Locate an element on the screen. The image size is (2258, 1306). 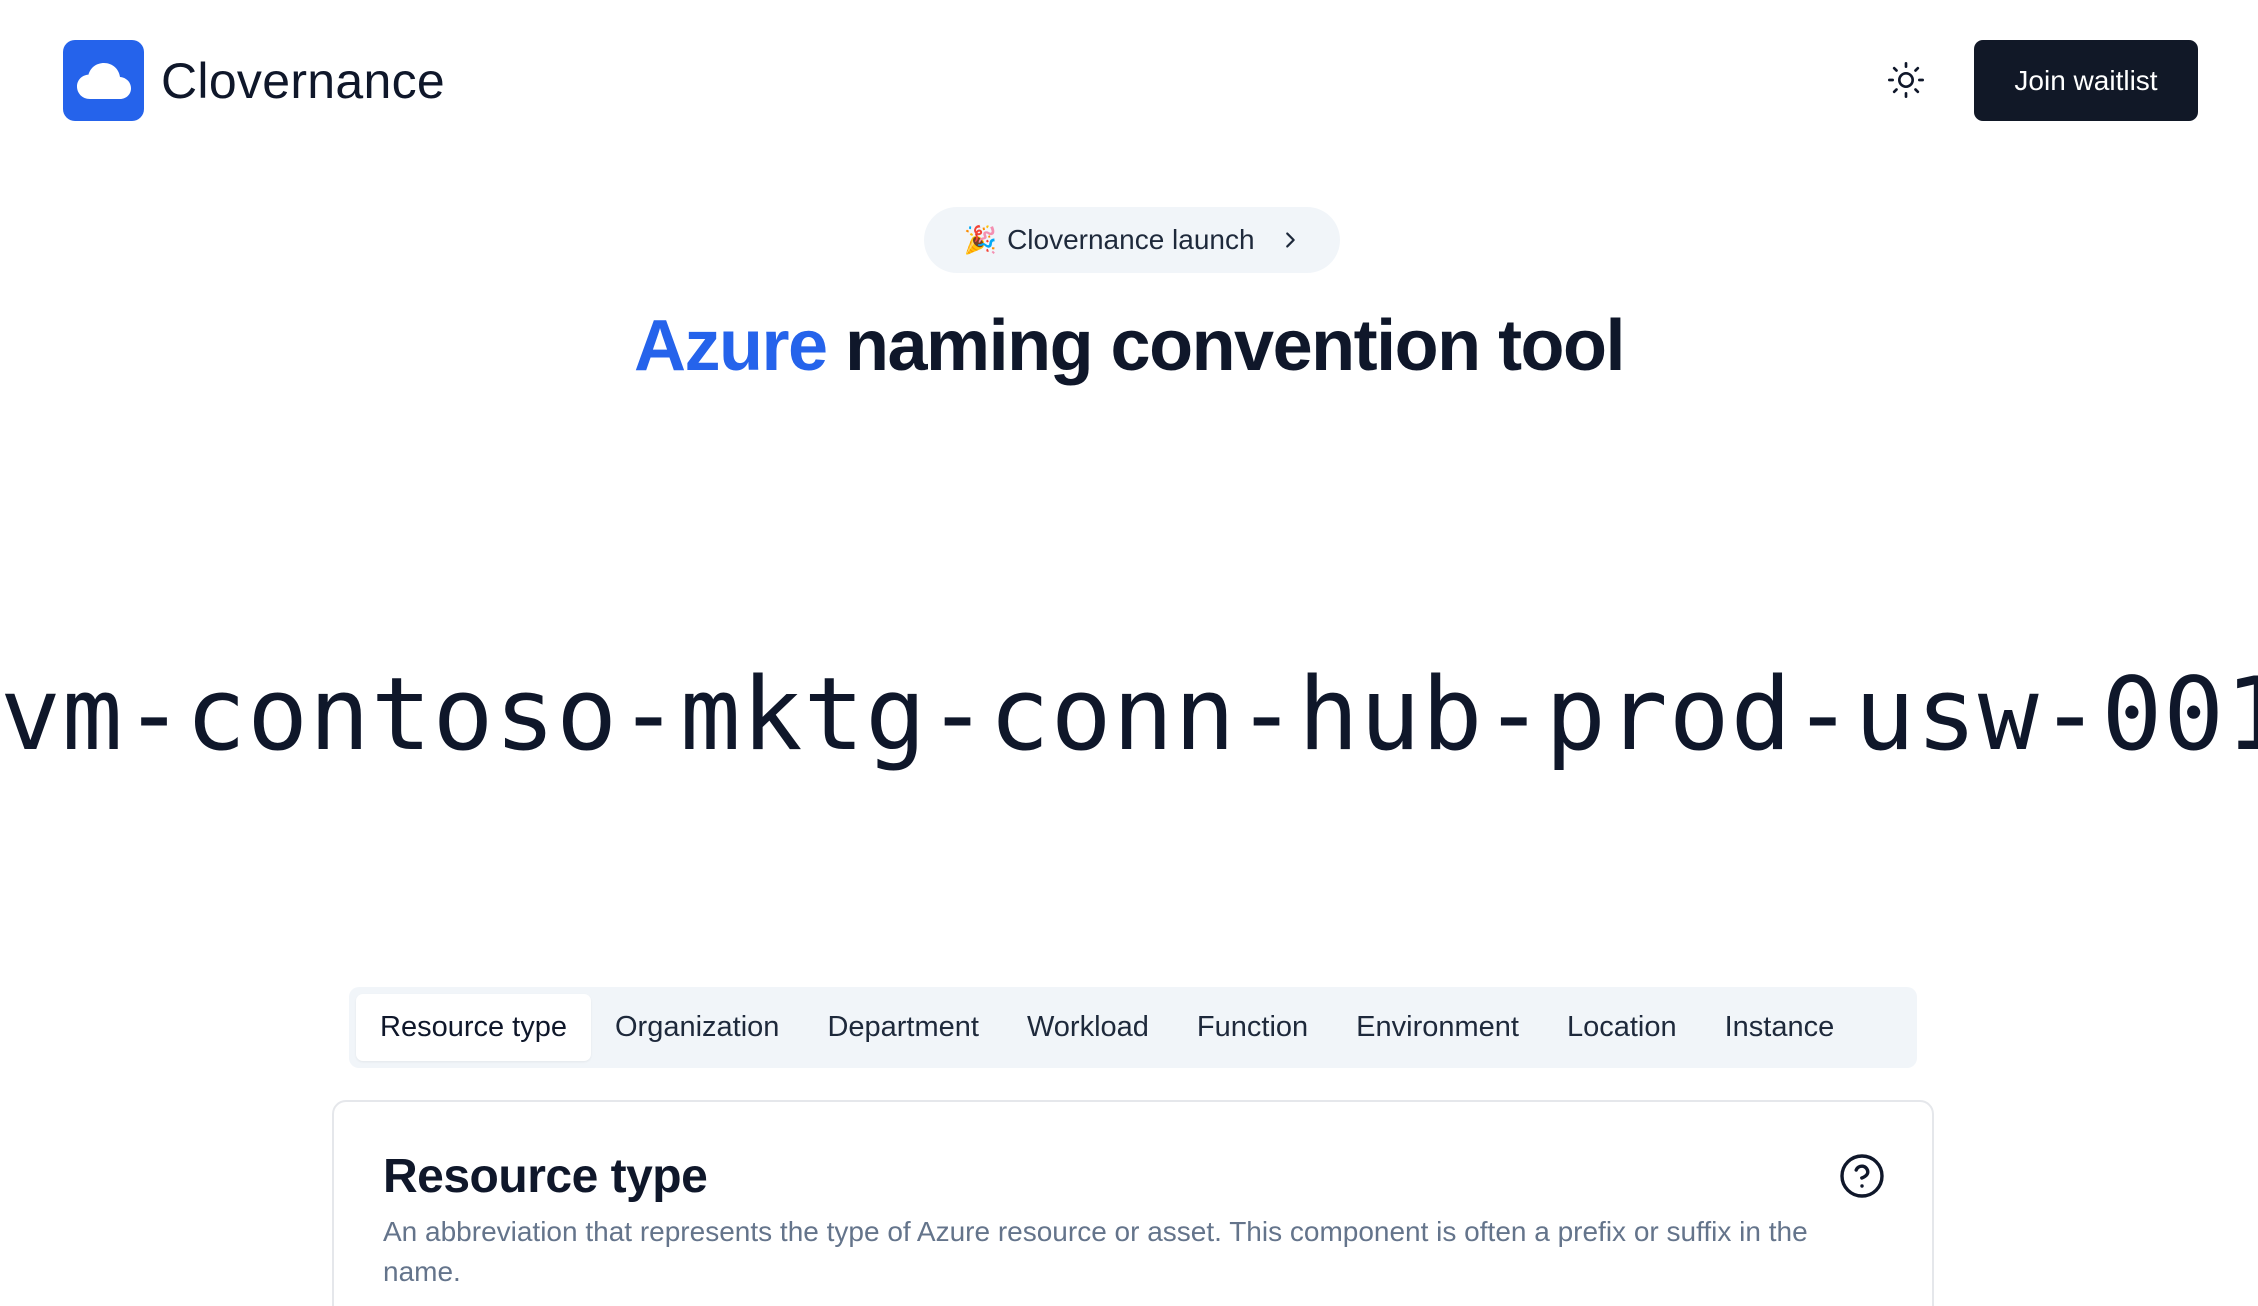
tab-organization: Organization is located at coordinates (697, 1027).